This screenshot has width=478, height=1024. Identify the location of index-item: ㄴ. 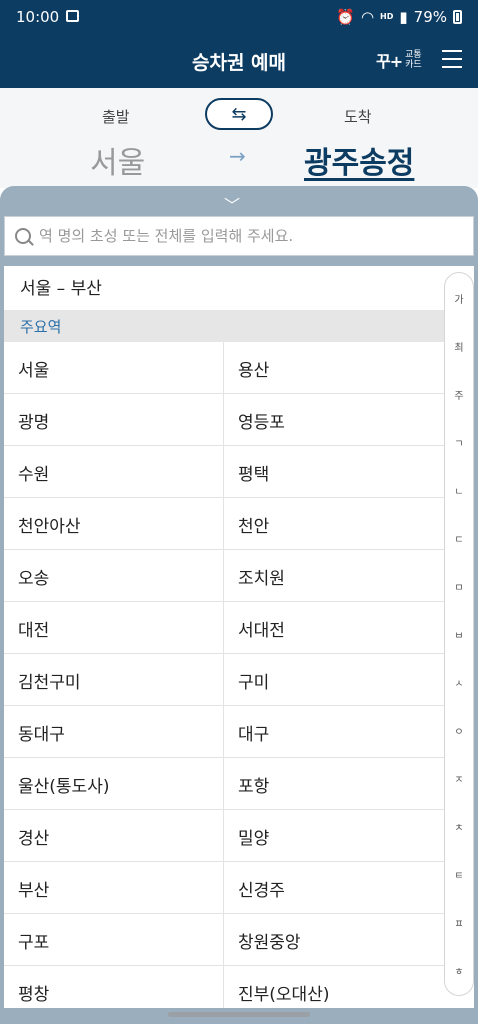
(459, 490).